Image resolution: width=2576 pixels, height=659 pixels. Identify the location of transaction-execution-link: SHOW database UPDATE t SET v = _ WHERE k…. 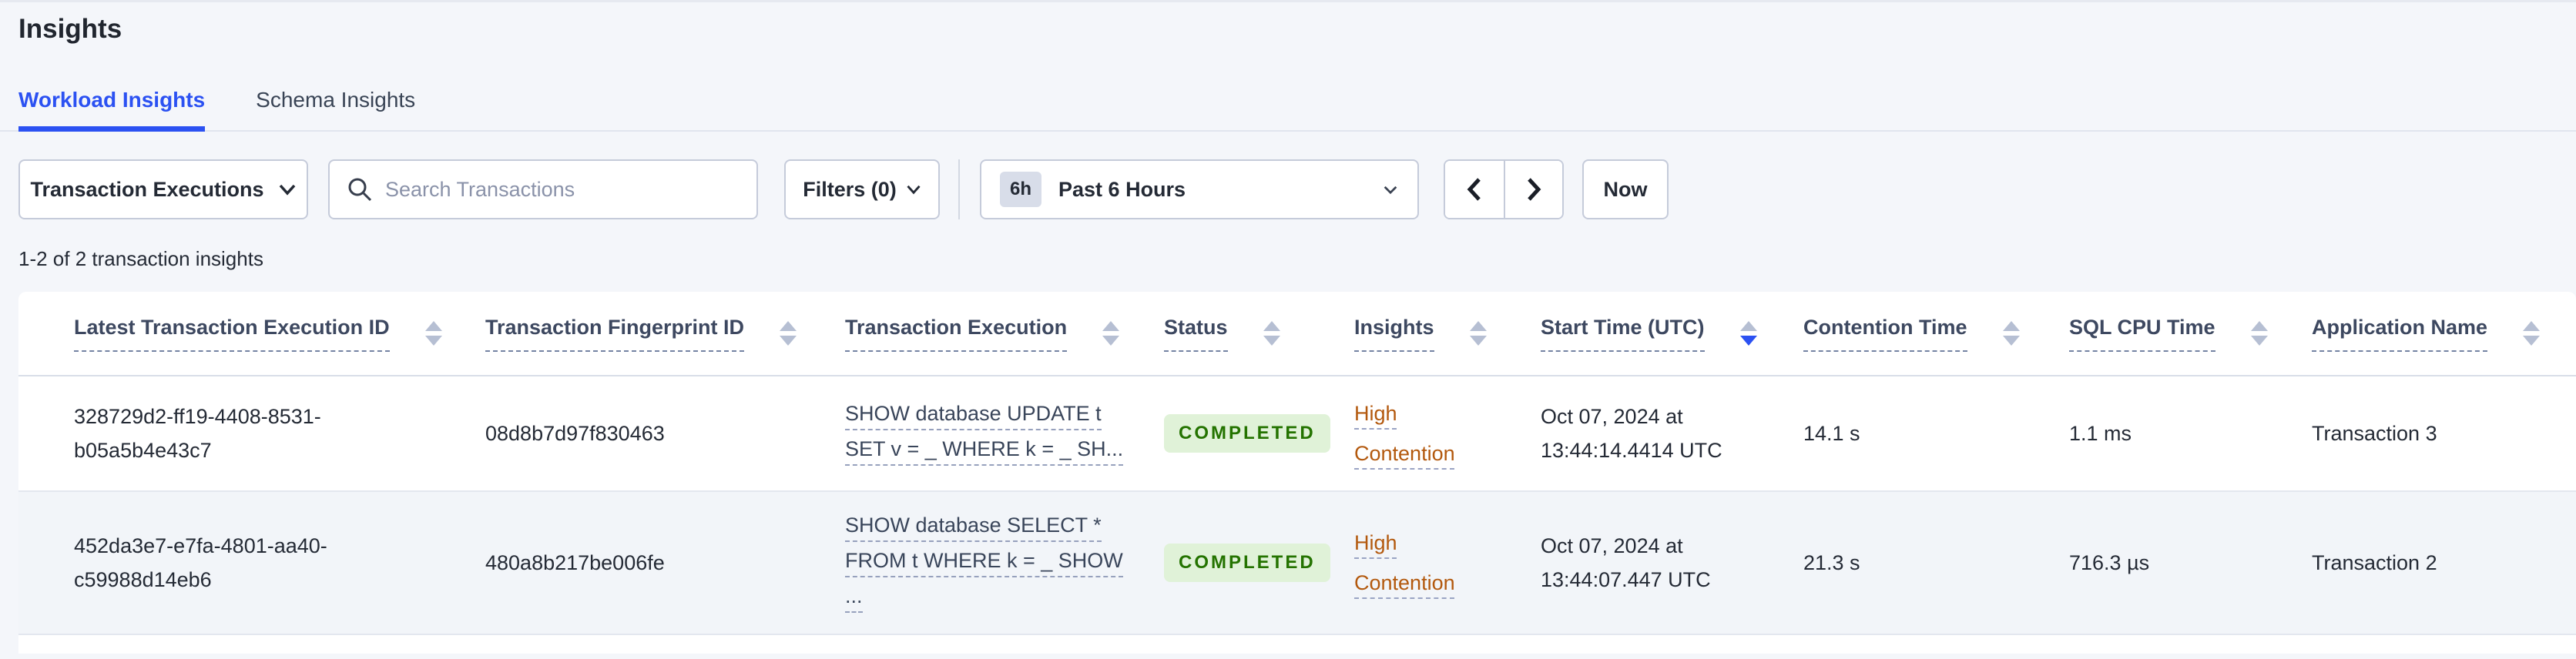
(1004, 433).